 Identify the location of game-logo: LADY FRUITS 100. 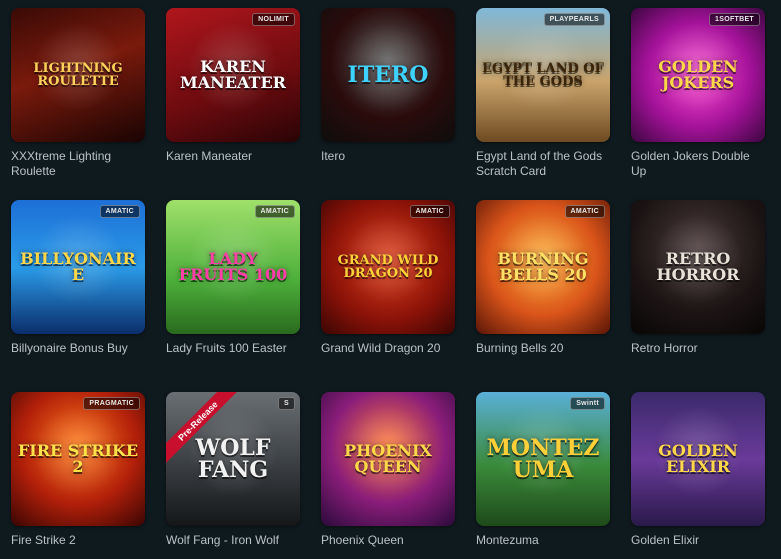
(233, 266).